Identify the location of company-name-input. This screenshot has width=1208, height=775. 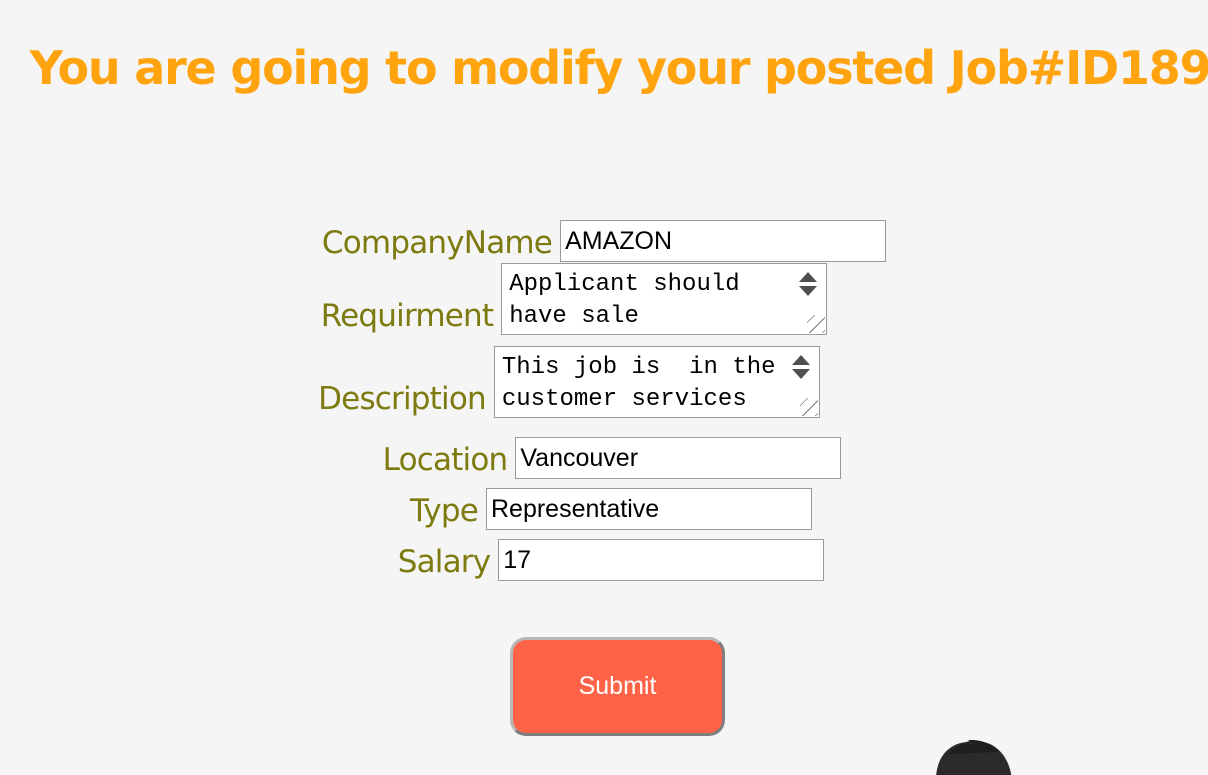
(723, 241).